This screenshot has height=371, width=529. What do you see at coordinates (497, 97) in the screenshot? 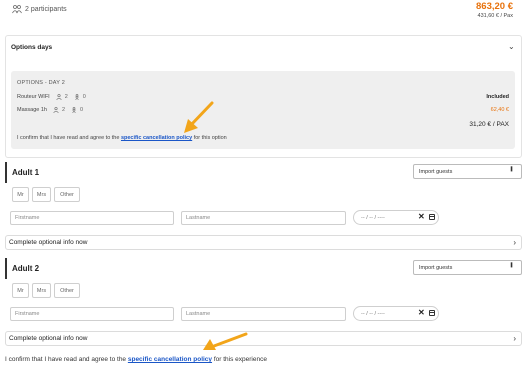
I see `option-price: Included` at bounding box center [497, 97].